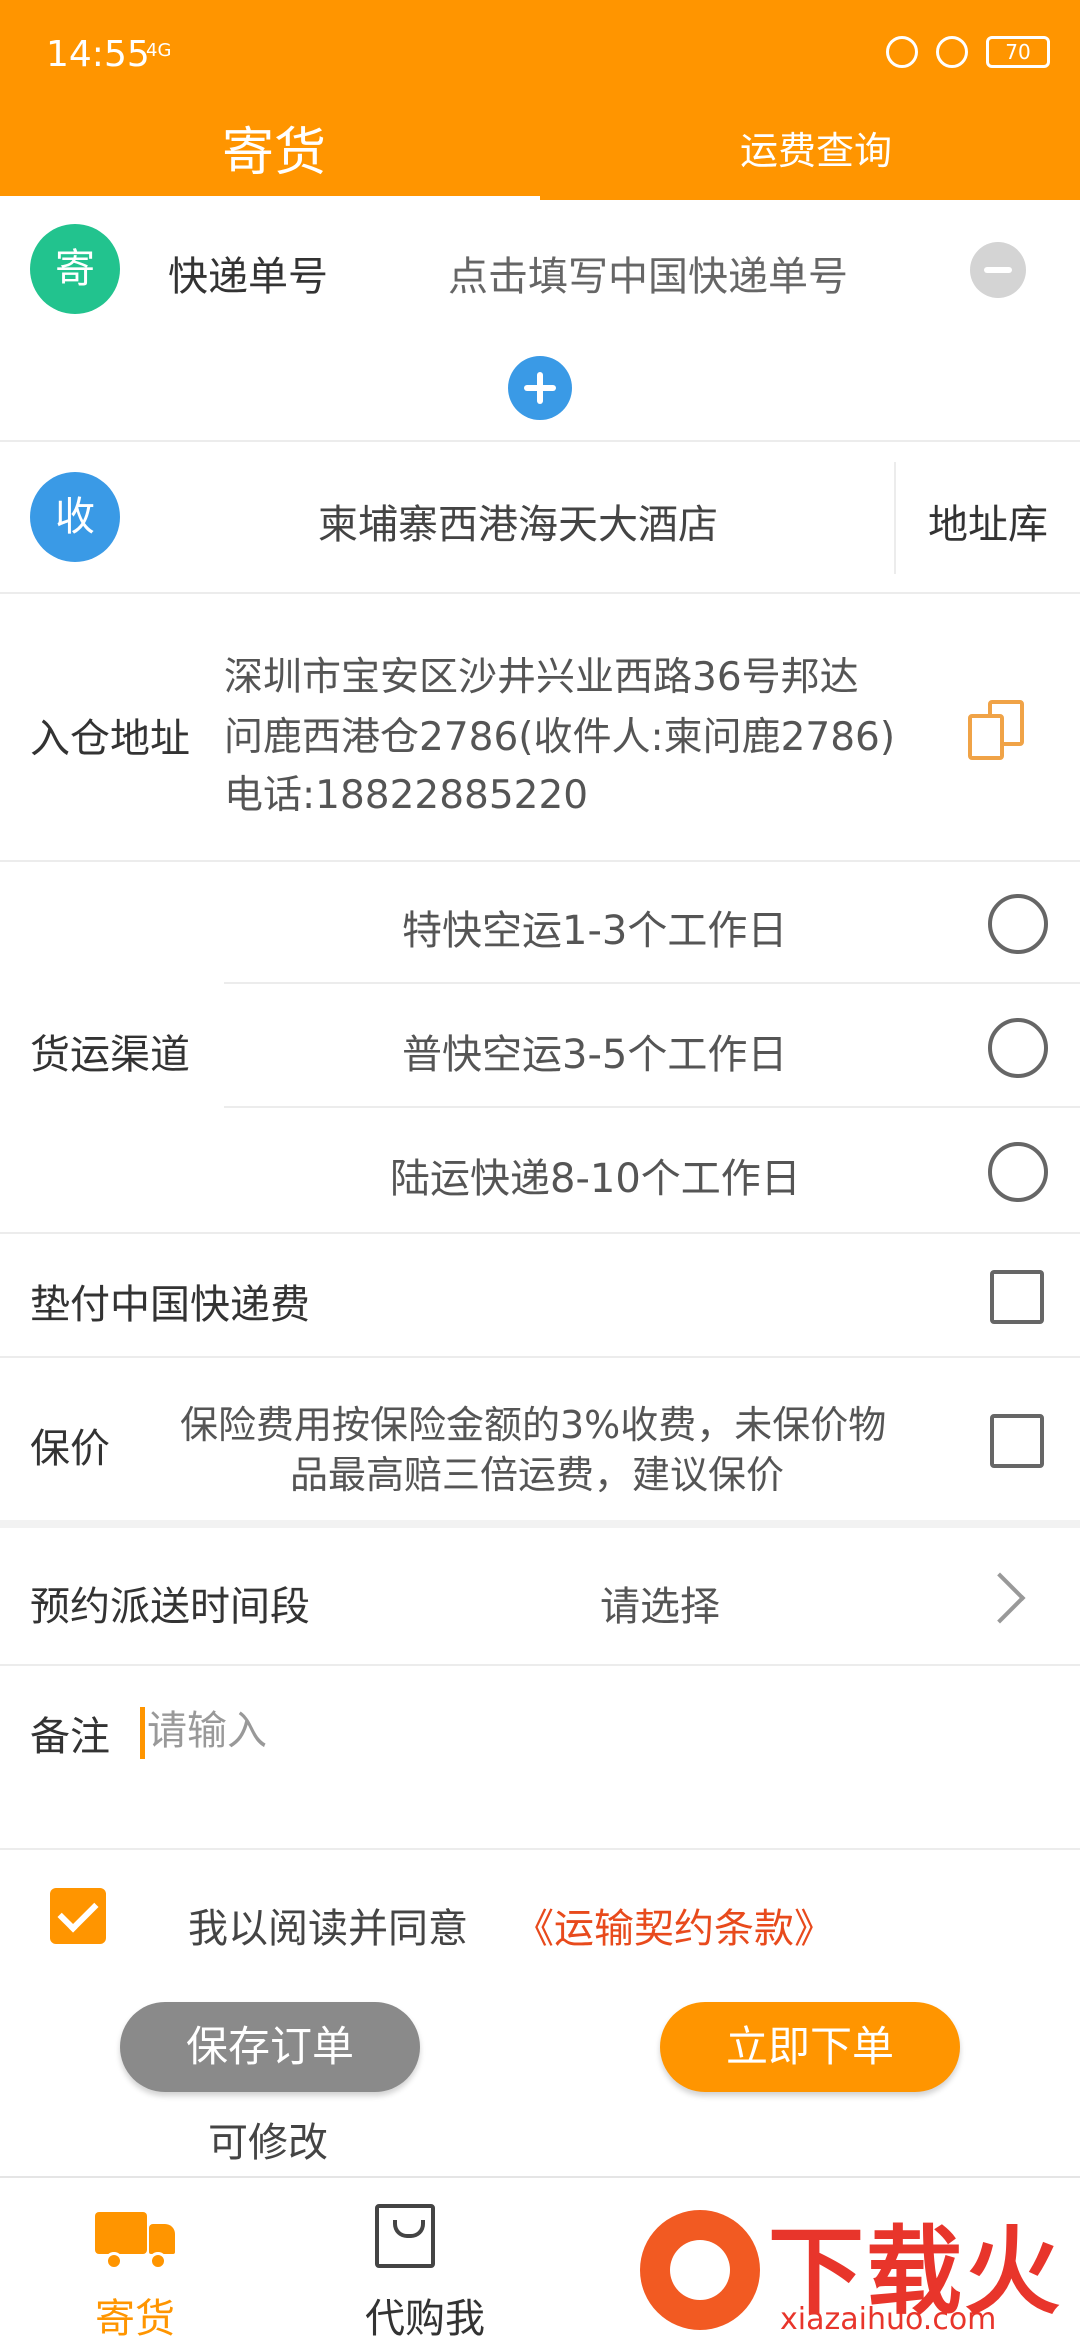 This screenshot has width=1080, height=2340. I want to click on chevron-right-icon, so click(1000, 1598).